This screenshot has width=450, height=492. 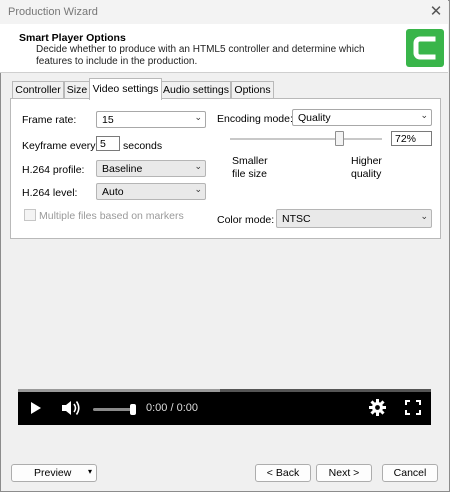 What do you see at coordinates (49, 120) in the screenshot?
I see `frame-rate-label: Frame rate:` at bounding box center [49, 120].